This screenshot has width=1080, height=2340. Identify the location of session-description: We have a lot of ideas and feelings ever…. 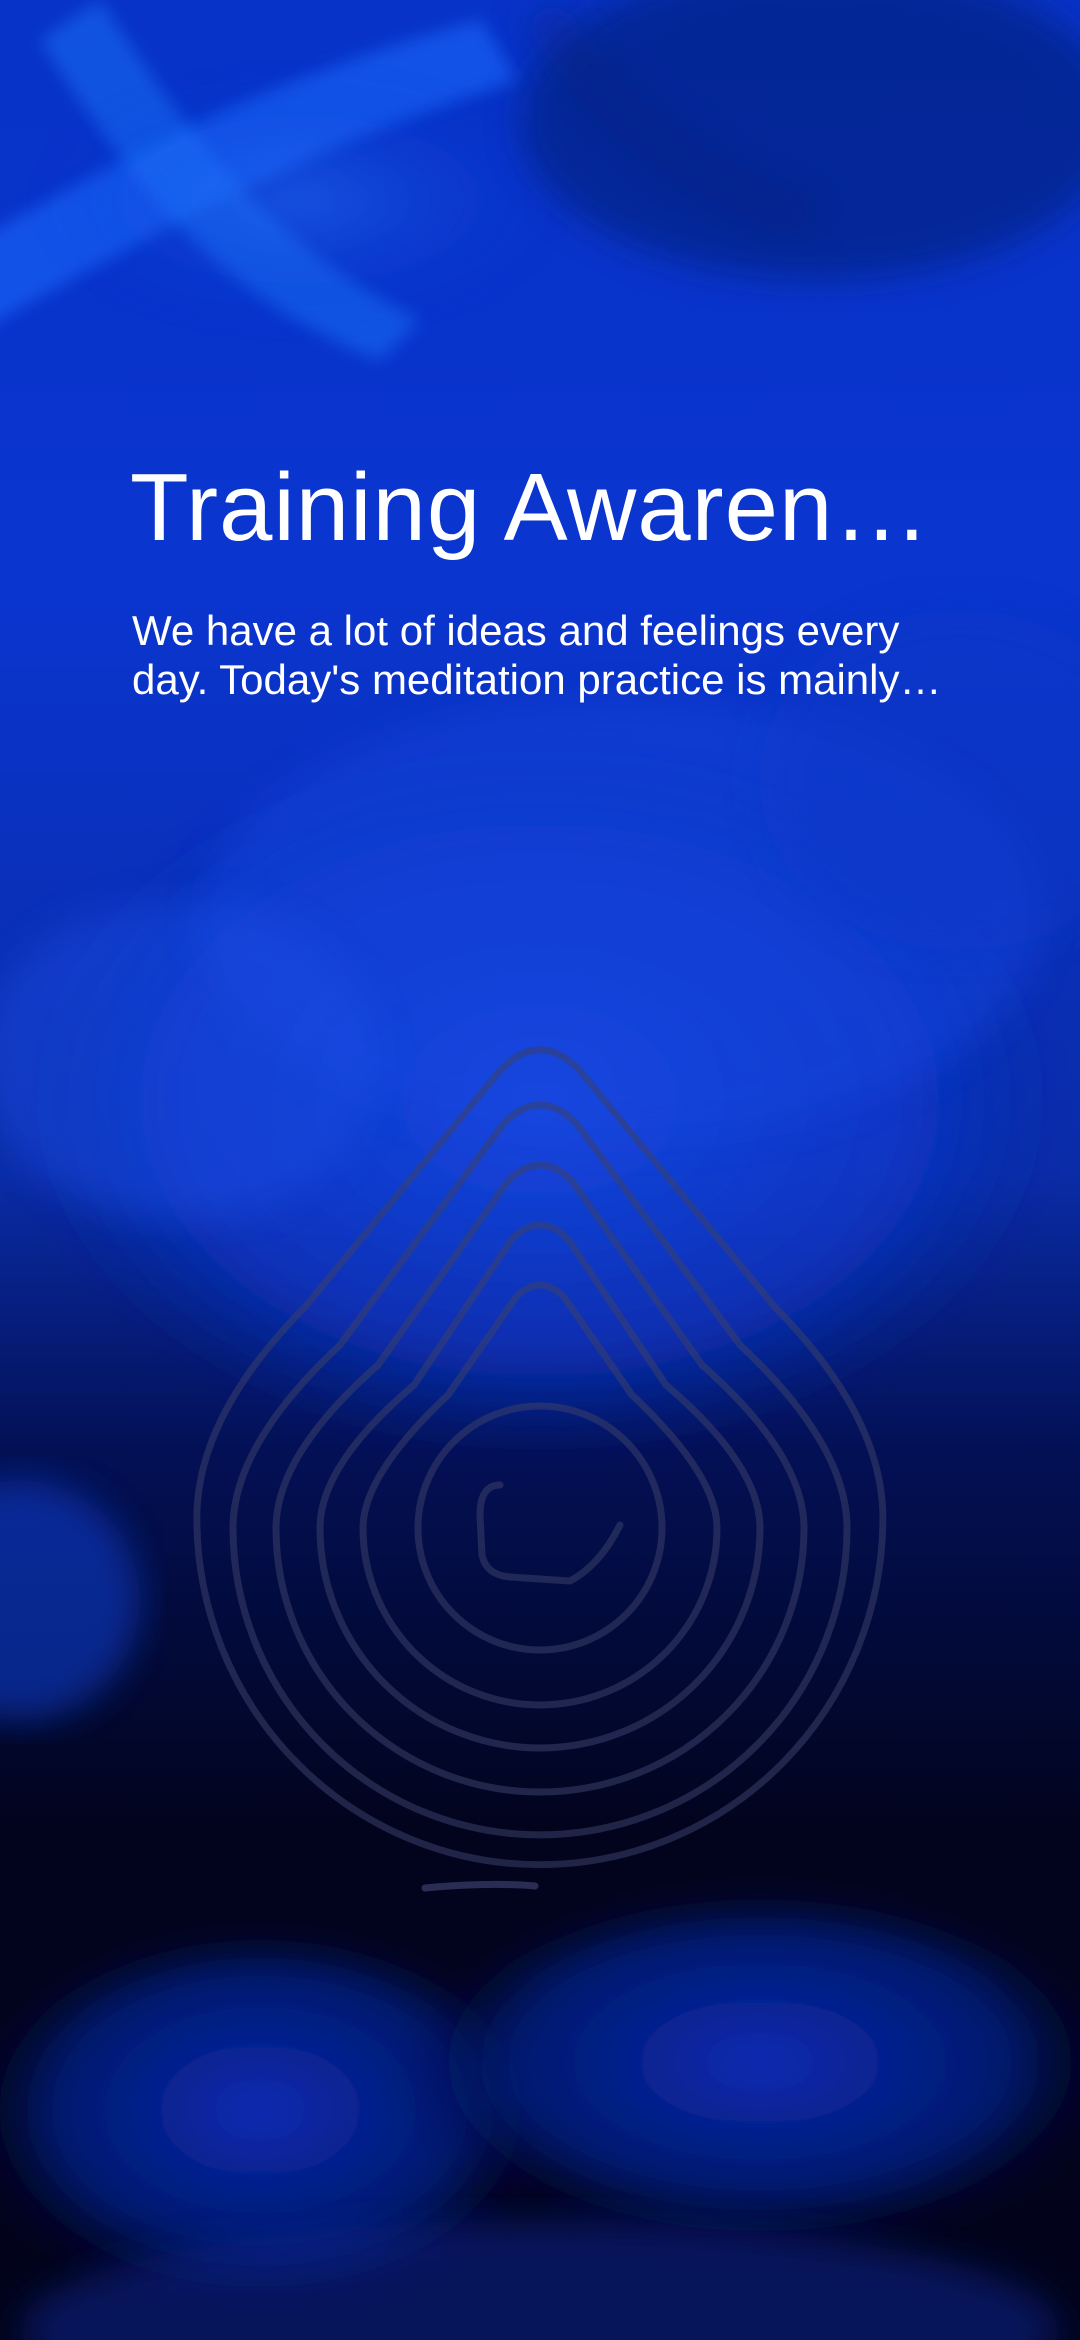
(516, 655).